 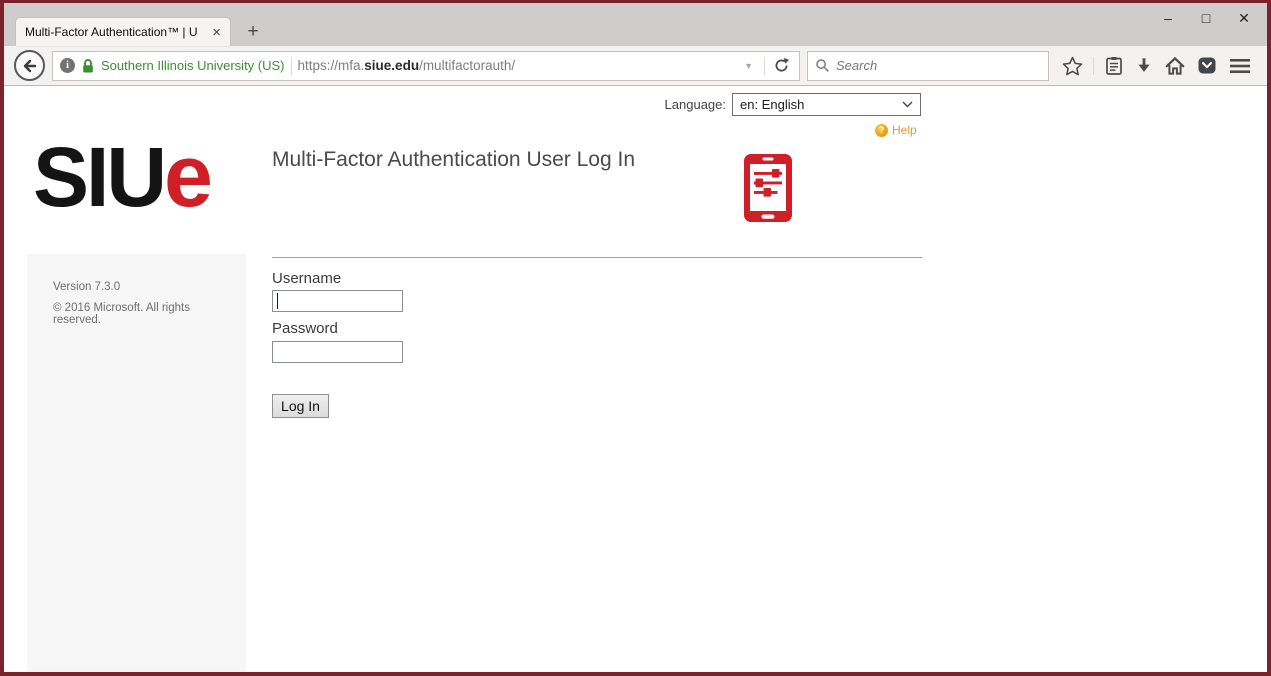 I want to click on language-label: Language:, so click(x=695, y=104).